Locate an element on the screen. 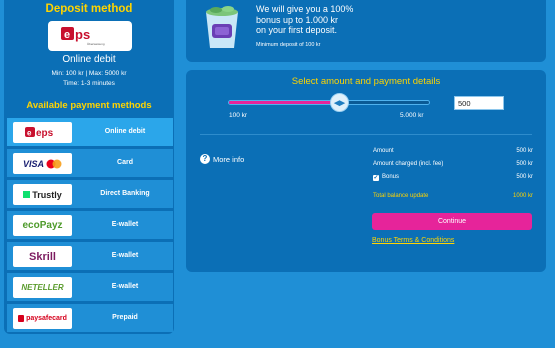 This screenshot has height=348, width=555. visa-mastercard-logo-icon: VISA is located at coordinates (42, 163).